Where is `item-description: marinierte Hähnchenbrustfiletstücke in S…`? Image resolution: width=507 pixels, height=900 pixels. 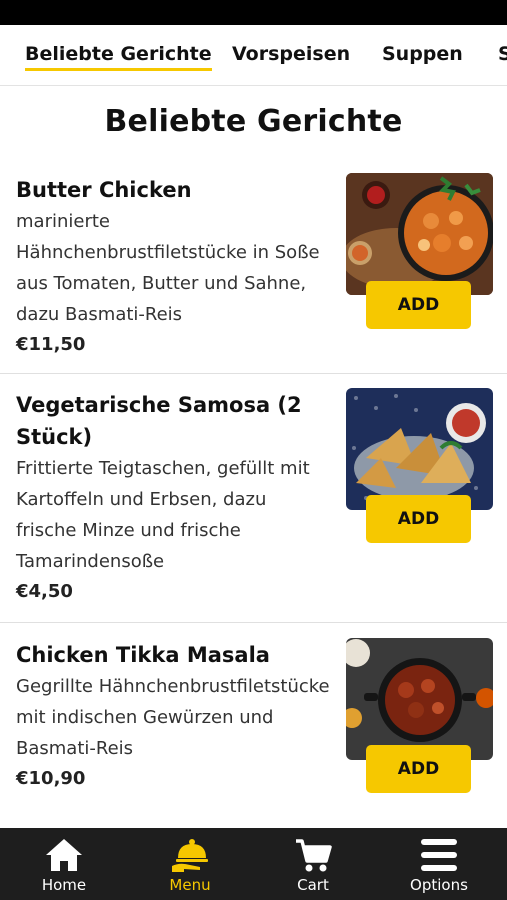
item-description: marinierte Hähnchenbrustfiletstücke in S… is located at coordinates (168, 268).